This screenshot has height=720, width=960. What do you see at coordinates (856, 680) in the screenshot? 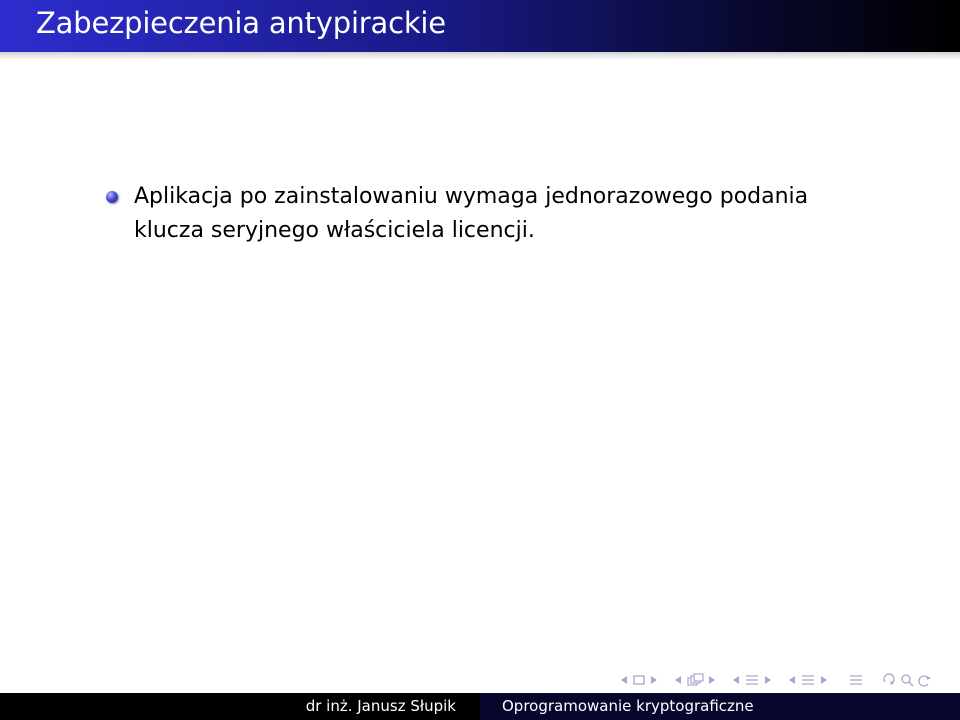
I see `align-icon` at bounding box center [856, 680].